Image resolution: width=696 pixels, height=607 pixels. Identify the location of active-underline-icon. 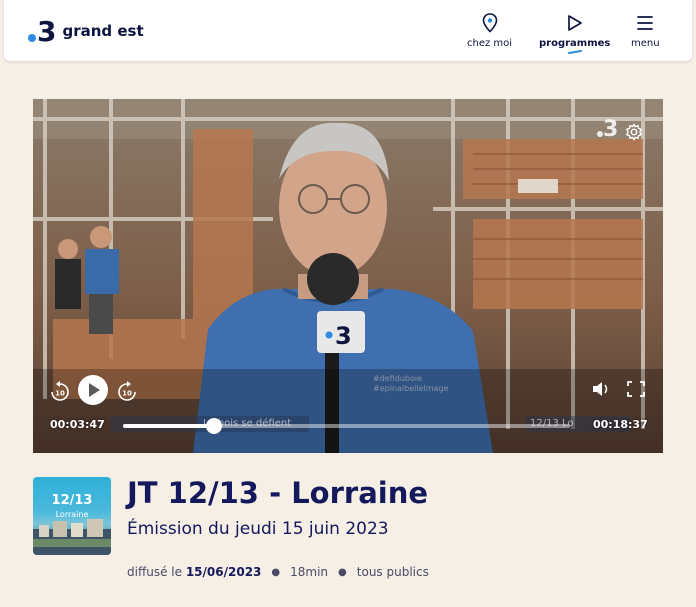
(574, 52).